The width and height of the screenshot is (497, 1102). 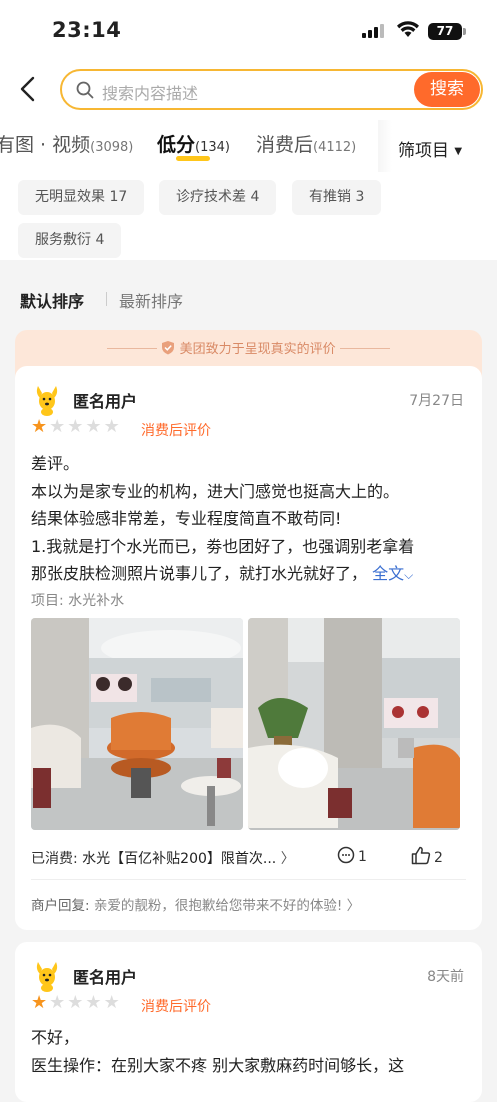 I want to click on merchant-reply: 商户回复: 亲爱的靓粉，很抱歉给您带来不好的体验! 〉, so click(x=195, y=904).